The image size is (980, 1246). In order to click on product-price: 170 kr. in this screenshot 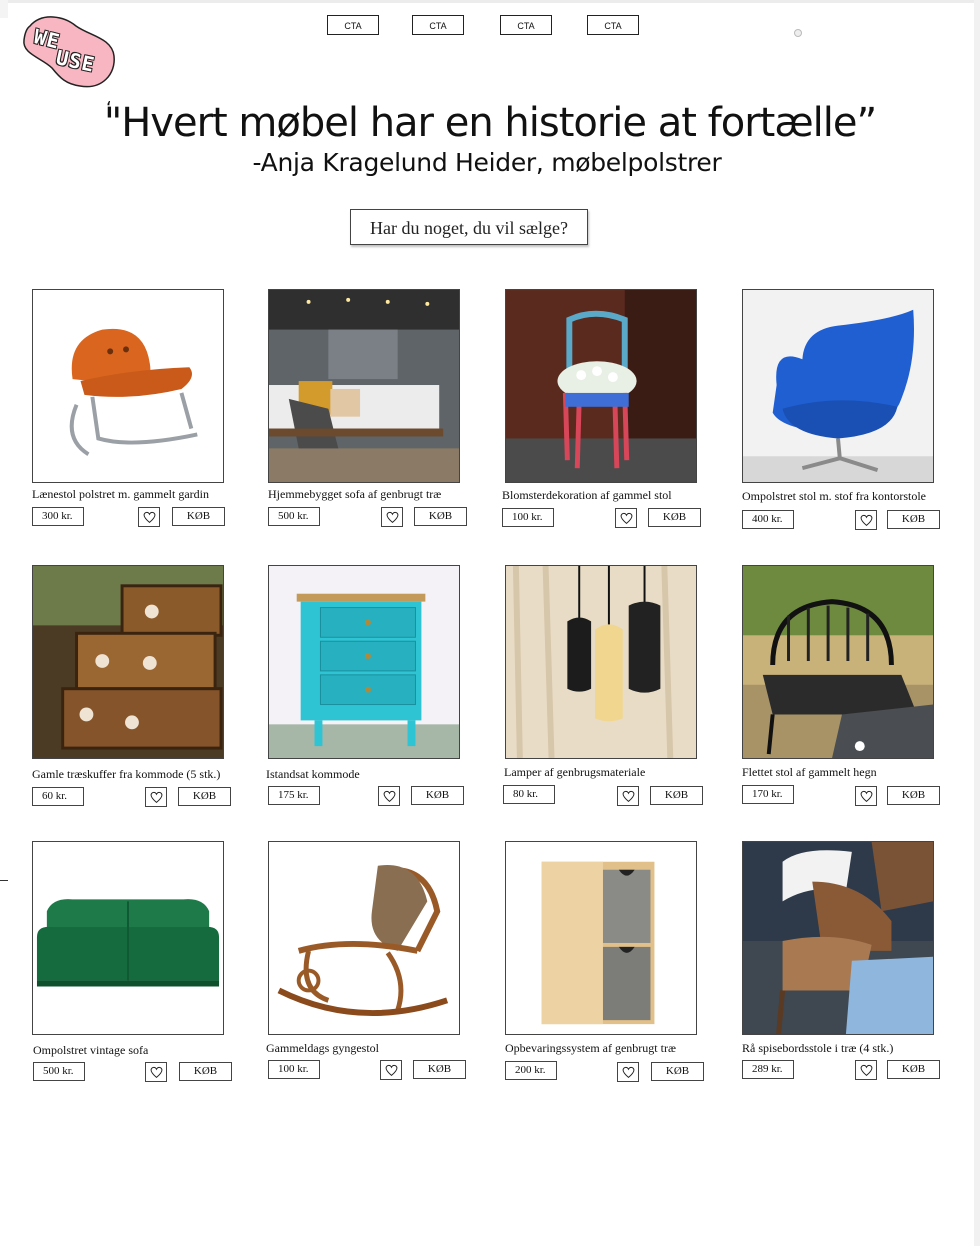, I will do `click(768, 794)`.